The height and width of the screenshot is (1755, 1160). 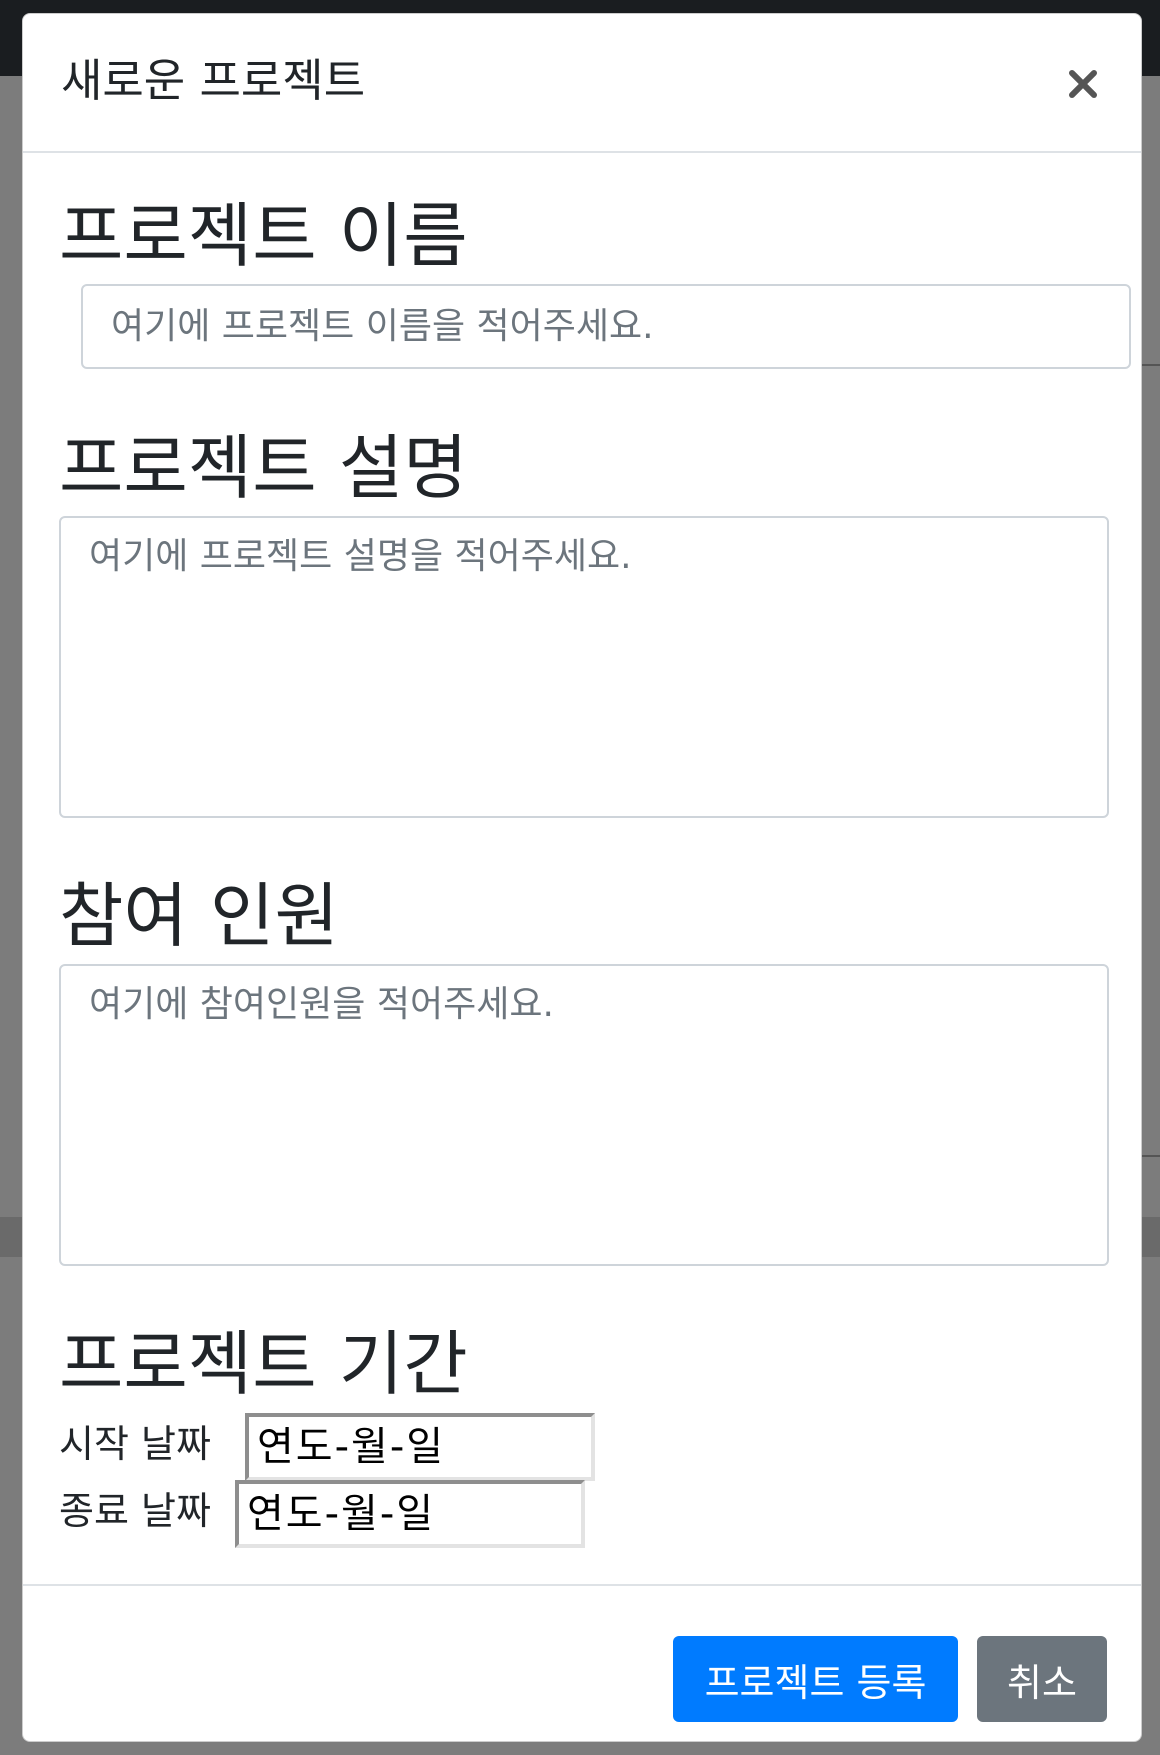 What do you see at coordinates (606, 326) in the screenshot?
I see `project-name-input` at bounding box center [606, 326].